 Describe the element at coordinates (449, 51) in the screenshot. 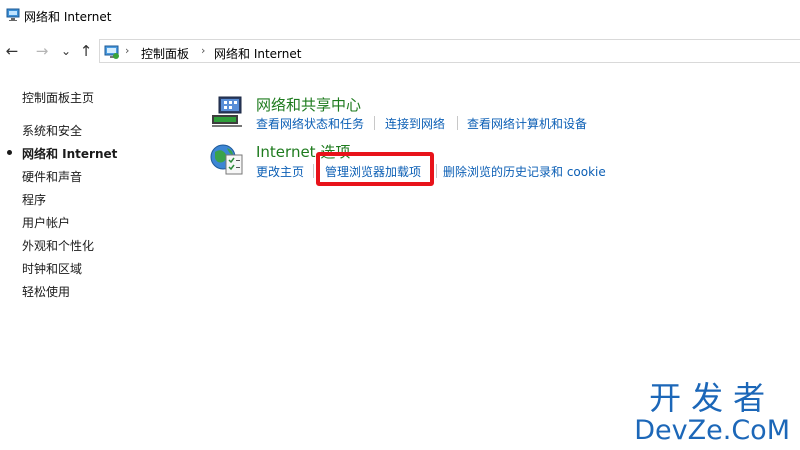

I see `address-bar: › 控制面板 › 网络和 Internet` at that location.